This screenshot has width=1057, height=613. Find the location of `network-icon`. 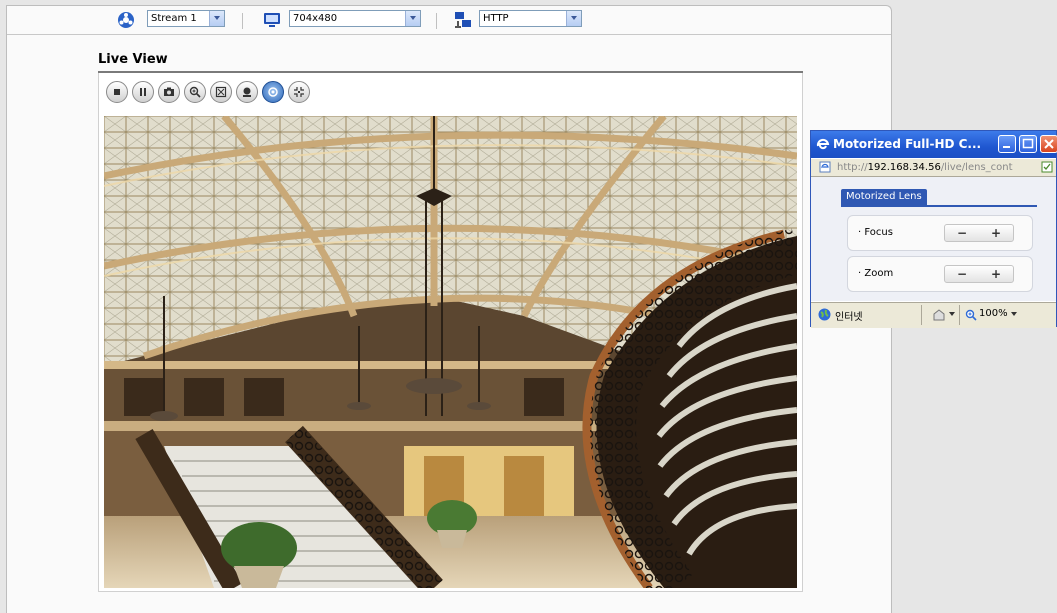

network-icon is located at coordinates (463, 20).